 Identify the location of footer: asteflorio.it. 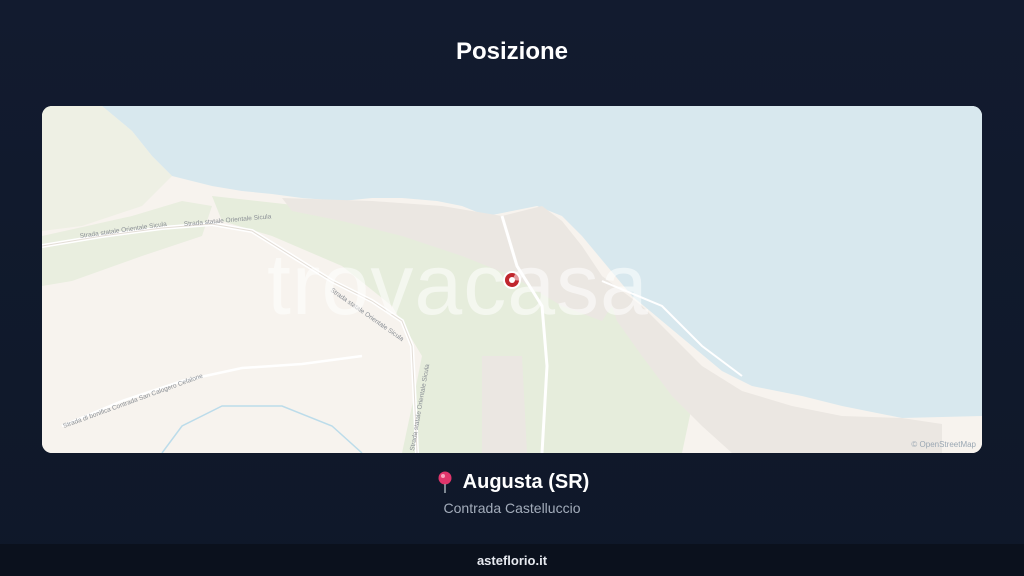
(512, 560).